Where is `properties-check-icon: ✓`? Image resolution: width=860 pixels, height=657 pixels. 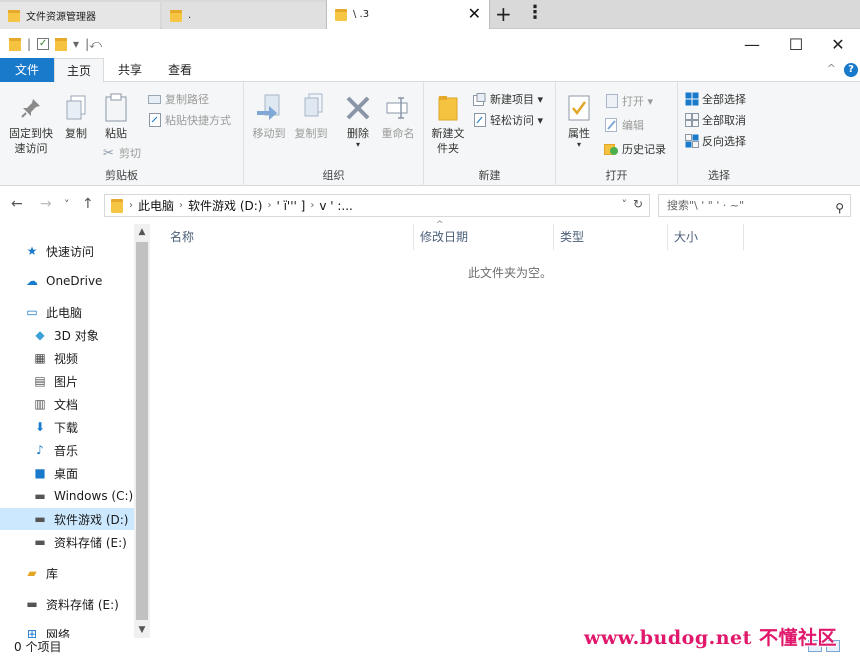
properties-check-icon: ✓ is located at coordinates (43, 44).